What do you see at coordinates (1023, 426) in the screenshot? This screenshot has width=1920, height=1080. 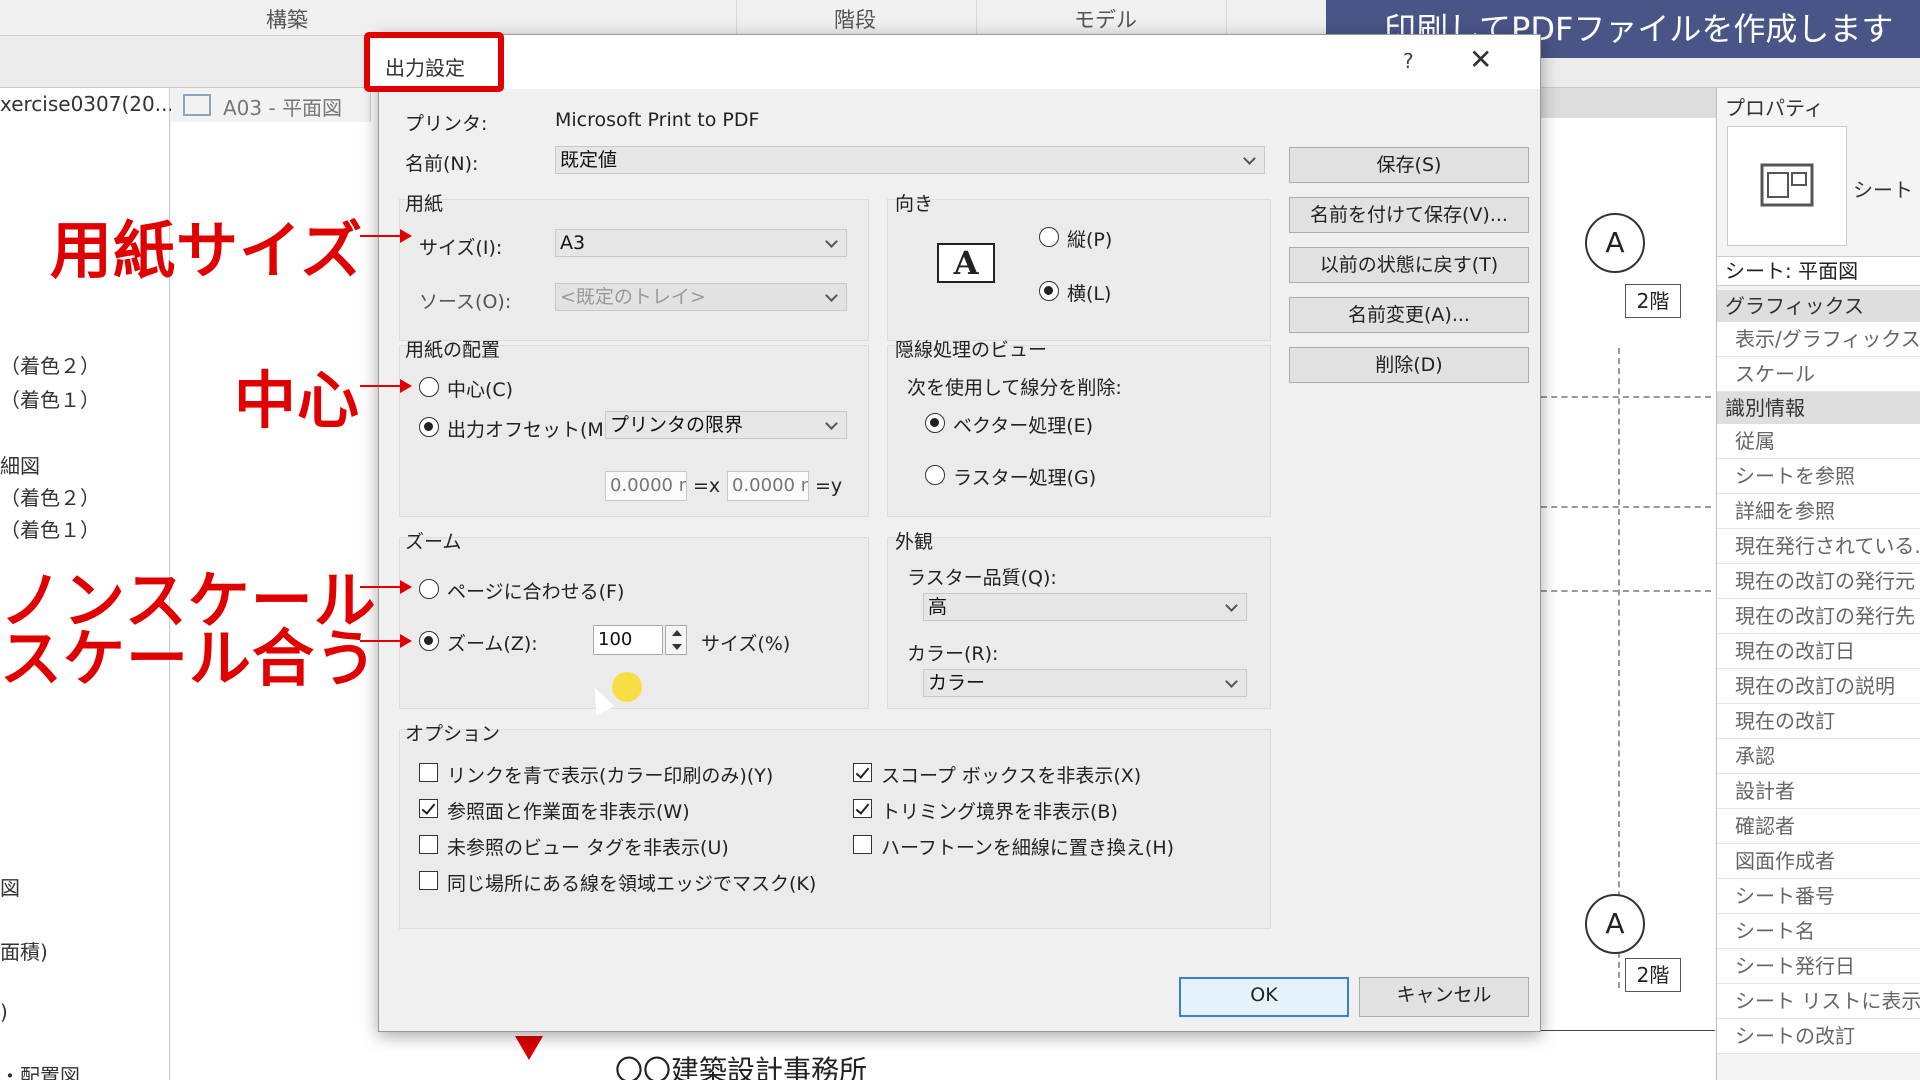 I see `vector-label: ベクター処理(E)` at bounding box center [1023, 426].